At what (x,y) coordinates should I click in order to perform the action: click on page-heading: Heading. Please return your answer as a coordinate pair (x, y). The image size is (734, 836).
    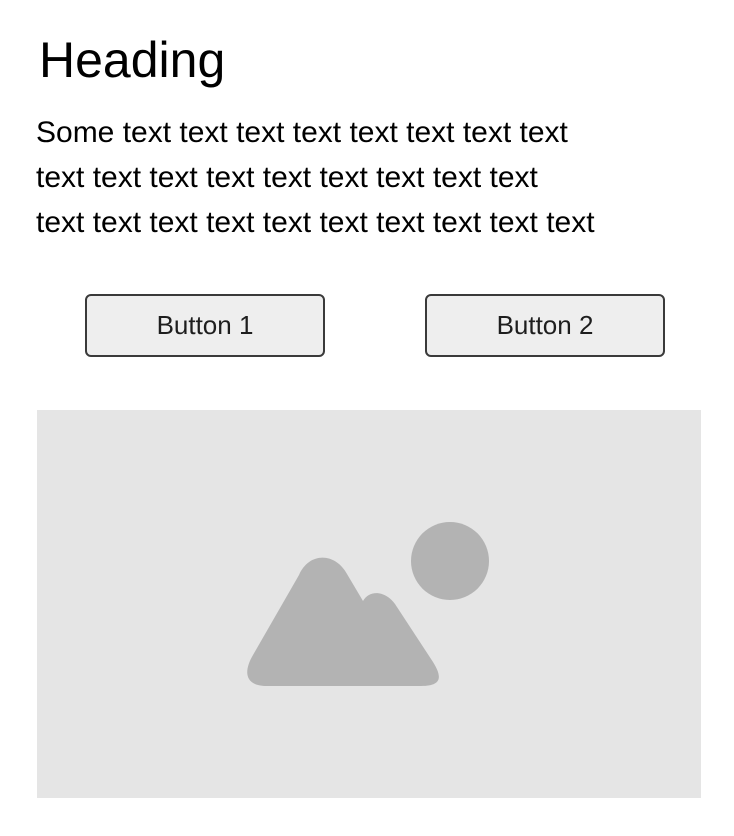
    Looking at the image, I should click on (132, 60).